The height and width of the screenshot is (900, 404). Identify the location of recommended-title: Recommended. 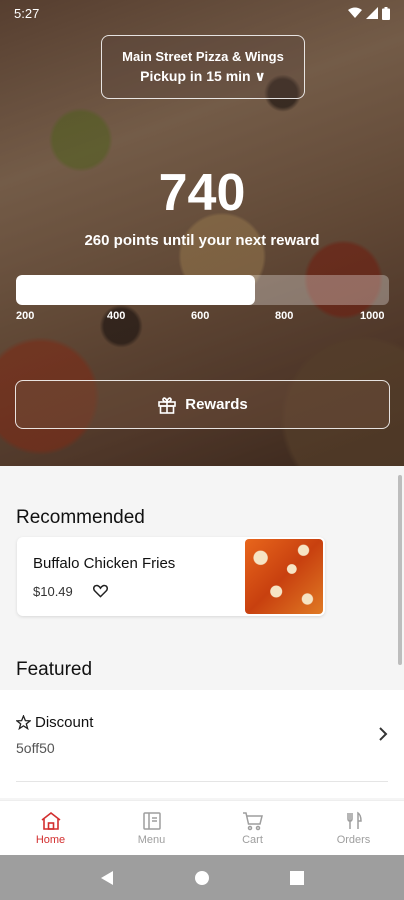
(80, 517).